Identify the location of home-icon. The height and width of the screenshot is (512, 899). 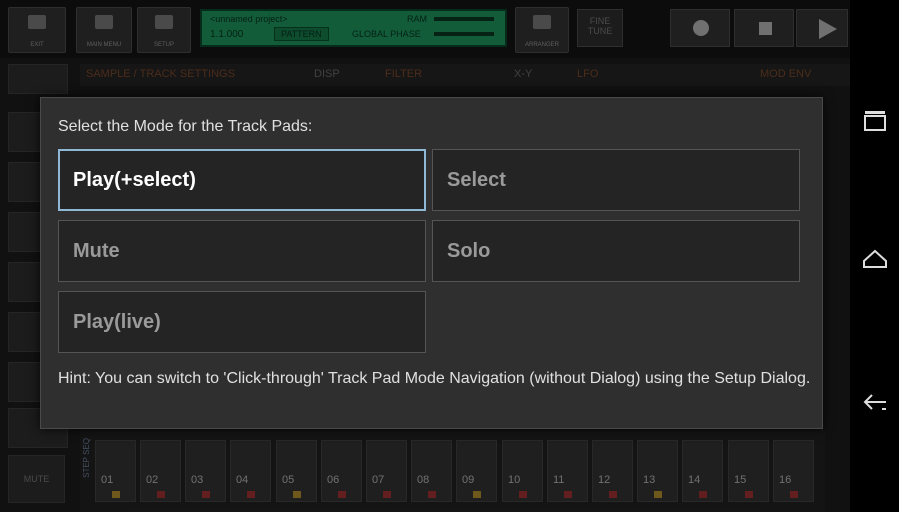
(875, 258).